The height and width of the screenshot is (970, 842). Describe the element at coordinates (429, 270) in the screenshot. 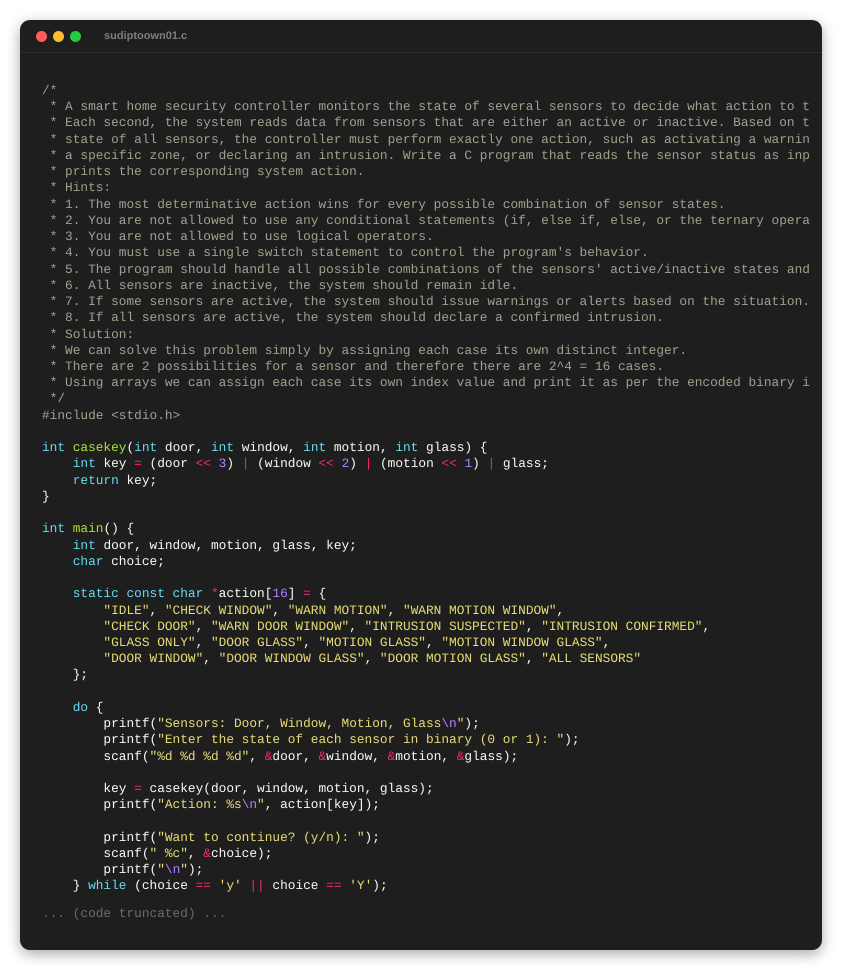

I see `code-line: * 5. The program should handle all possible combinations of the sensors' active/inactive states and` at that location.